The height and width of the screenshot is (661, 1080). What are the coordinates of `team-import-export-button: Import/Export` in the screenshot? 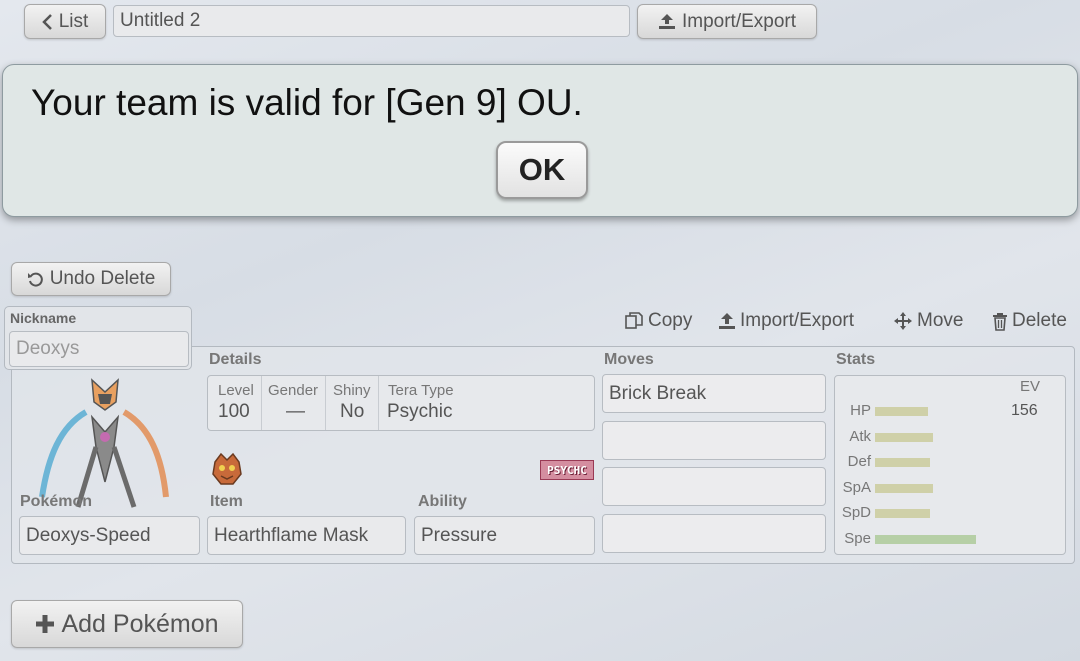 It's located at (727, 21).